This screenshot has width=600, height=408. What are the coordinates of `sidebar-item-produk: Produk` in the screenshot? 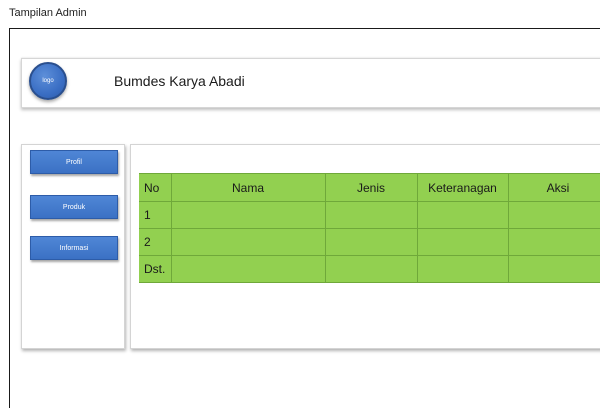 It's located at (74, 207).